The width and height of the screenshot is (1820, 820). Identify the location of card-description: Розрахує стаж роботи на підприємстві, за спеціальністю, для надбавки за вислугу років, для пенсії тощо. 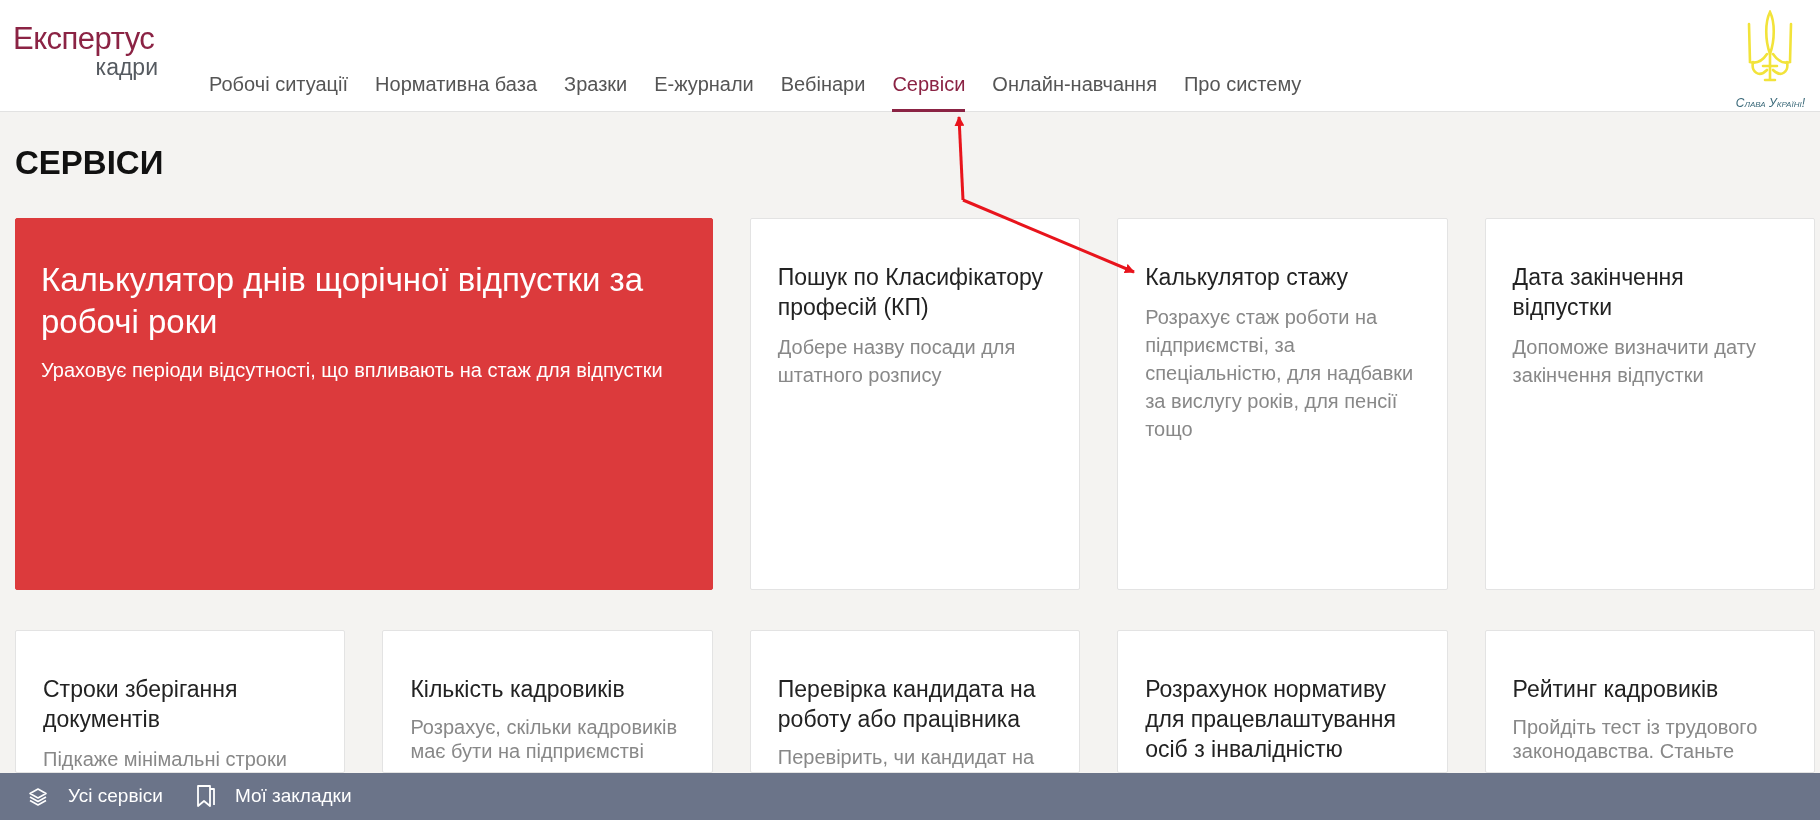
(1280, 373).